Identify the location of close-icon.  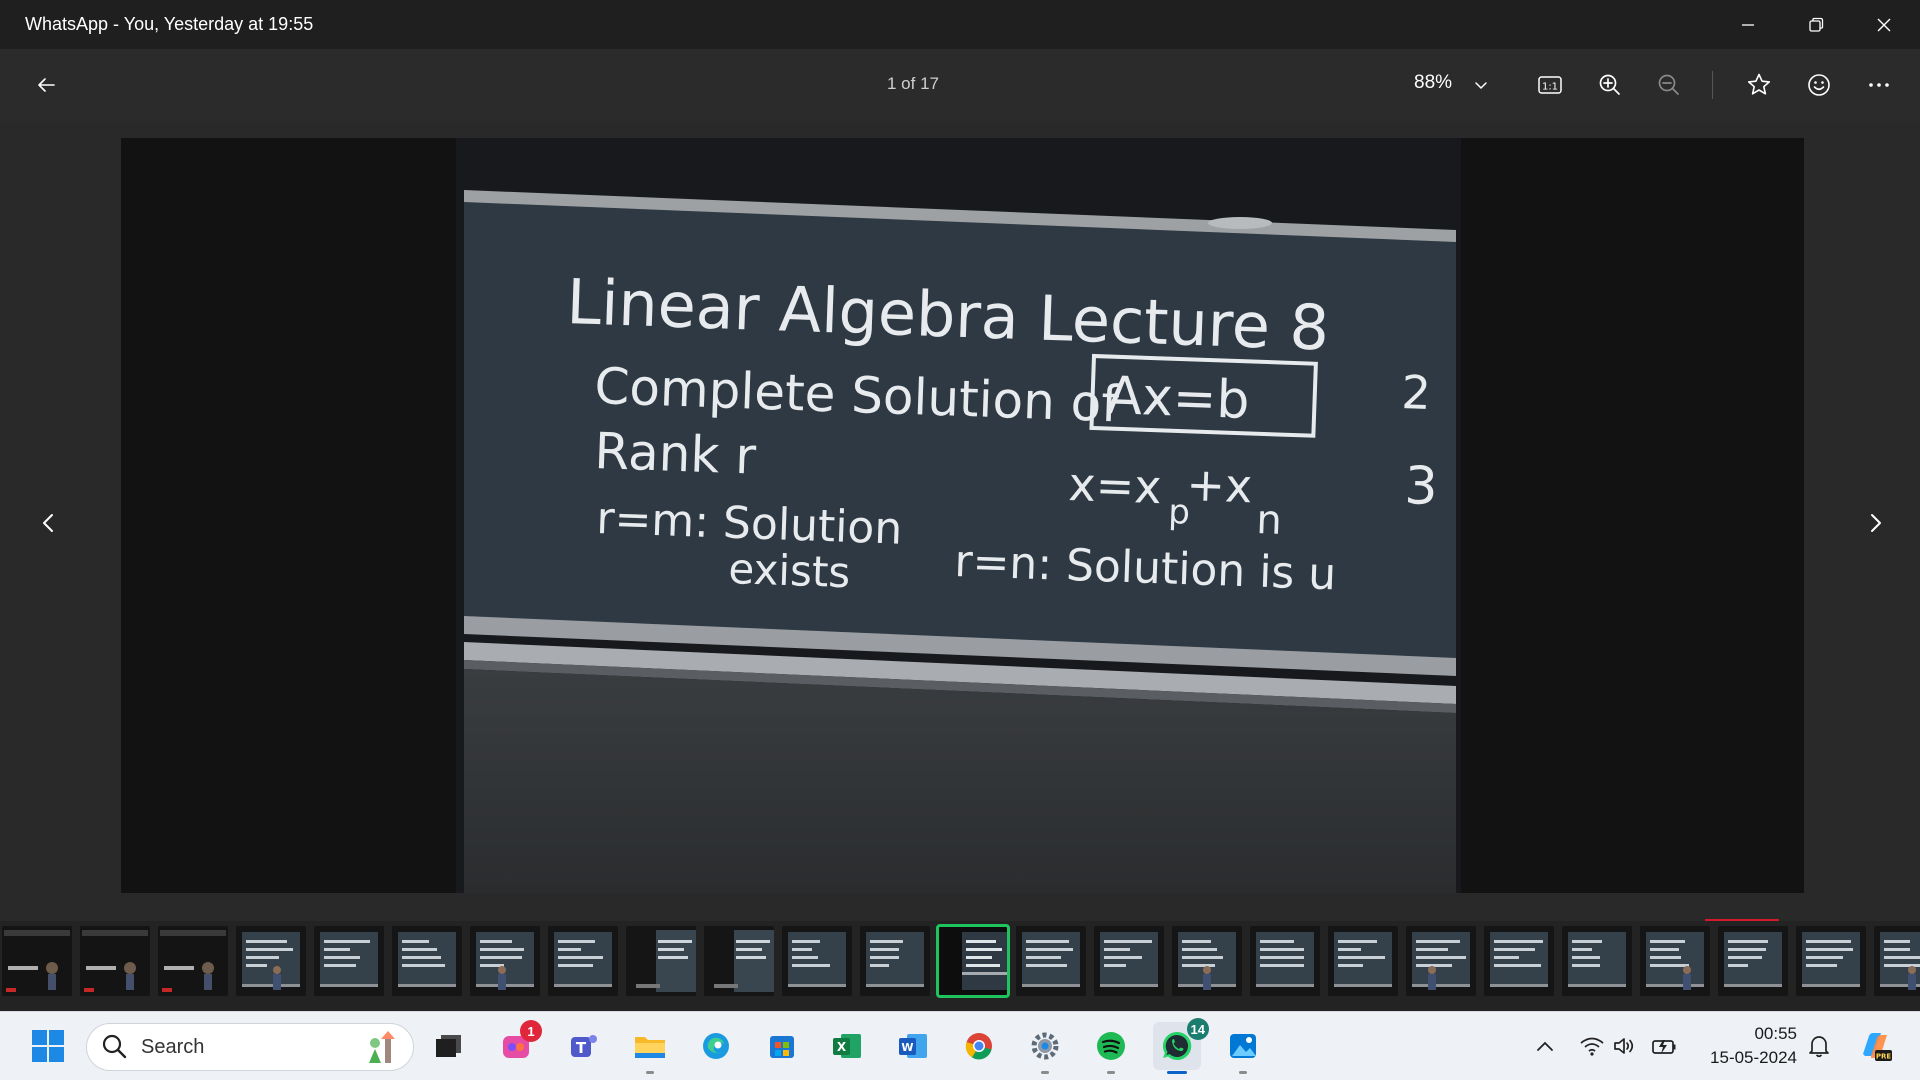
(1884, 24).